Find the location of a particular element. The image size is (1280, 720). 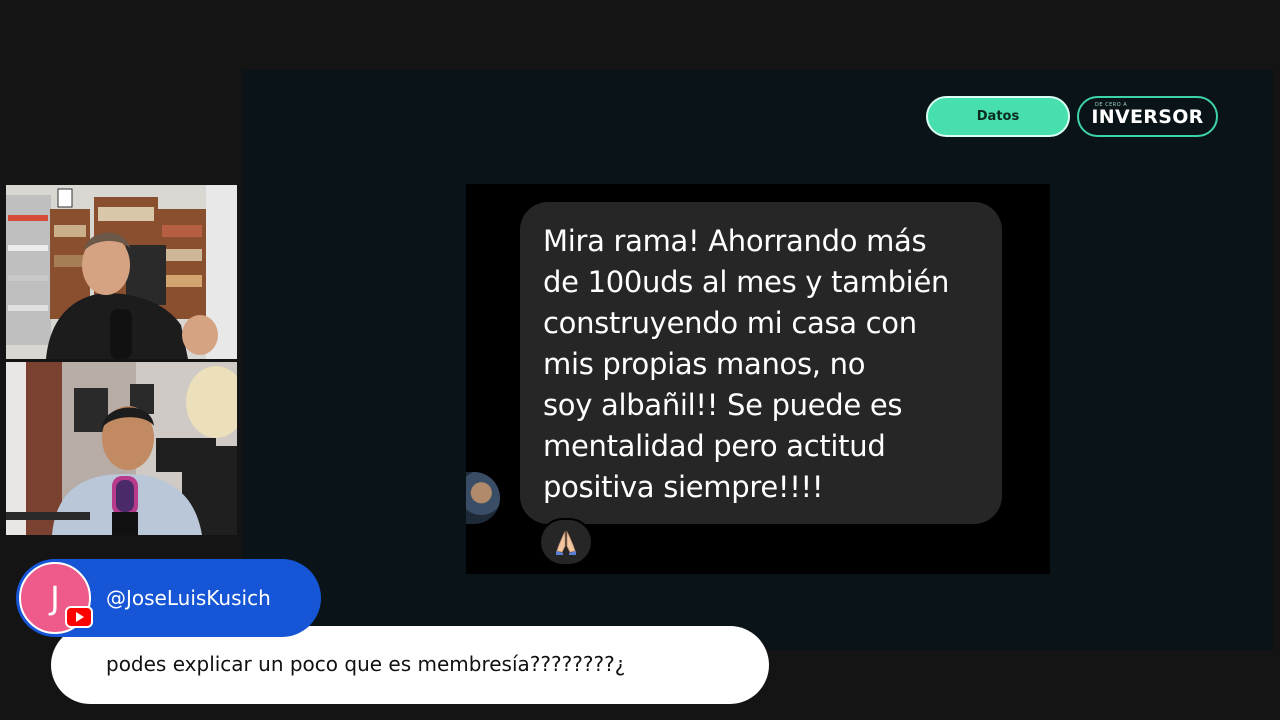

guest-video-frame is located at coordinates (121, 448).